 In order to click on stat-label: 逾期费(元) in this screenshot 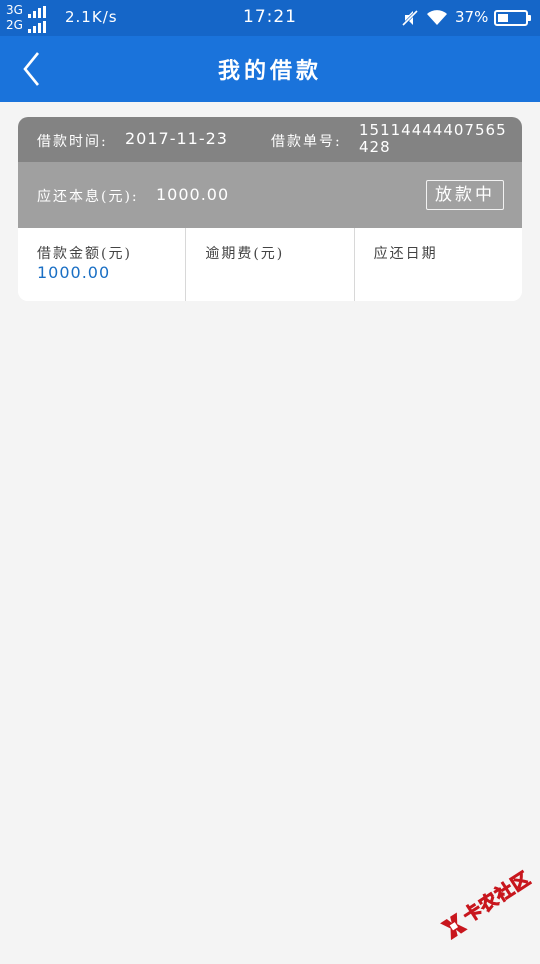, I will do `click(245, 254)`.